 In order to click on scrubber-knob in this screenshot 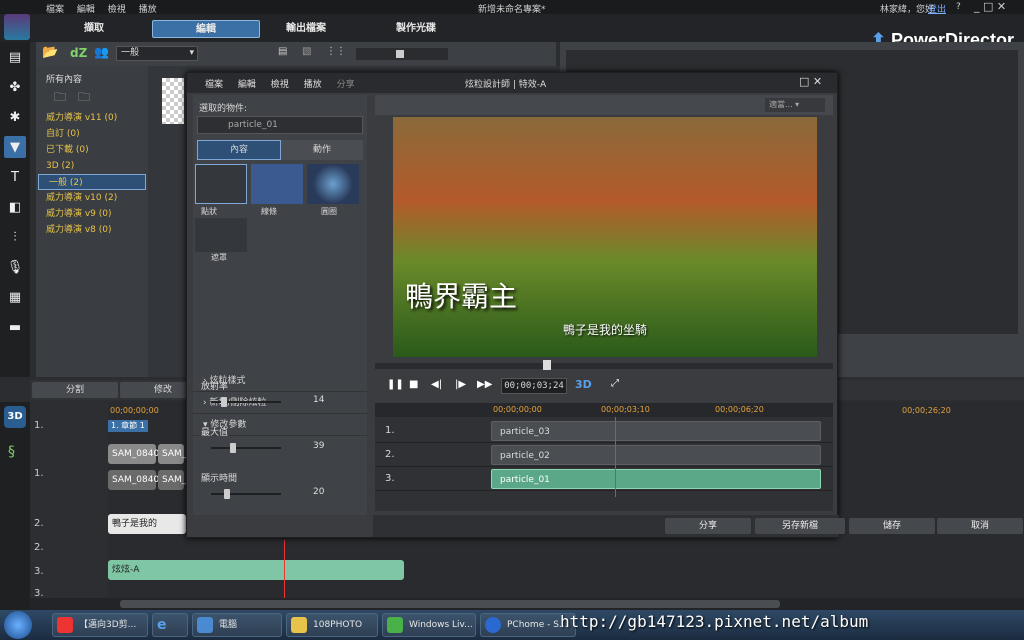, I will do `click(547, 365)`.